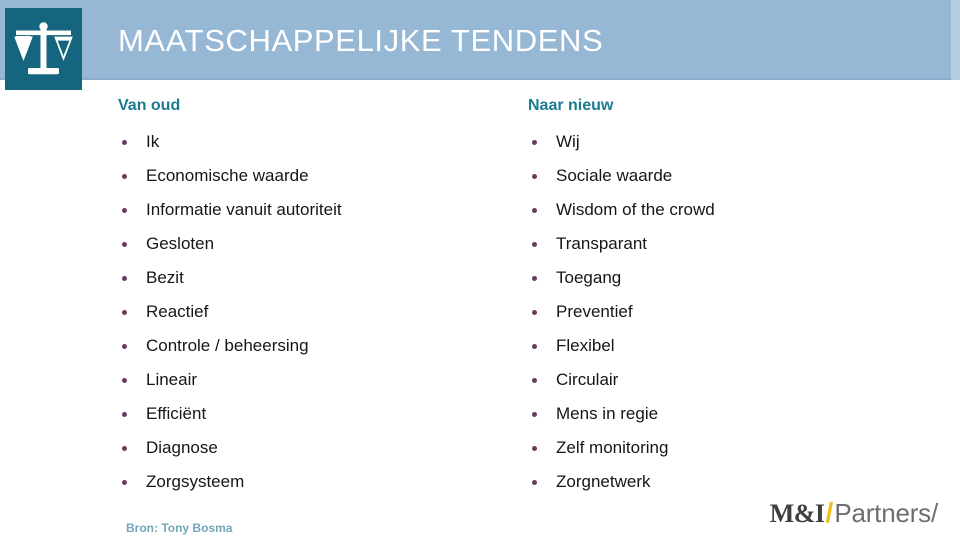 This screenshot has width=960, height=538. I want to click on list-item: Flexibel, so click(728, 346).